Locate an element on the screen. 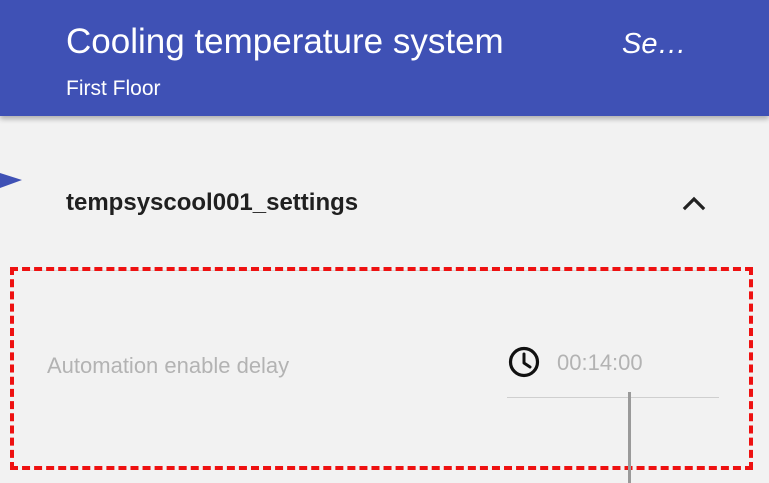  section-title: tempsyscool001_settings is located at coordinates (212, 202).